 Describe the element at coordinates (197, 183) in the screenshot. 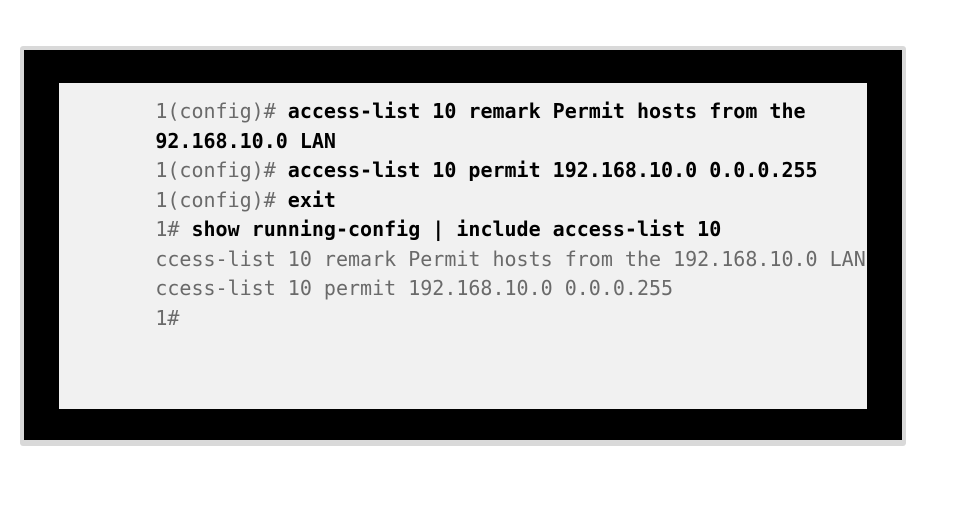

I see `terminal-line-exit-command: 1(config)# exit` at that location.